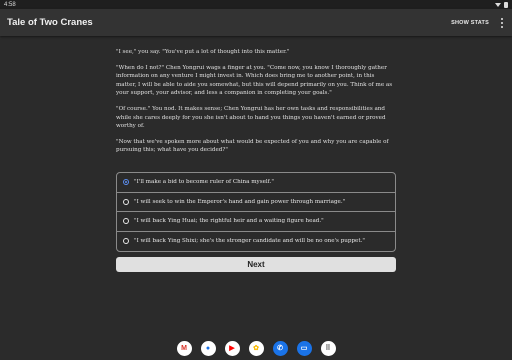 The height and width of the screenshot is (360, 512). I want to click on phone-icon: ✆, so click(280, 348).